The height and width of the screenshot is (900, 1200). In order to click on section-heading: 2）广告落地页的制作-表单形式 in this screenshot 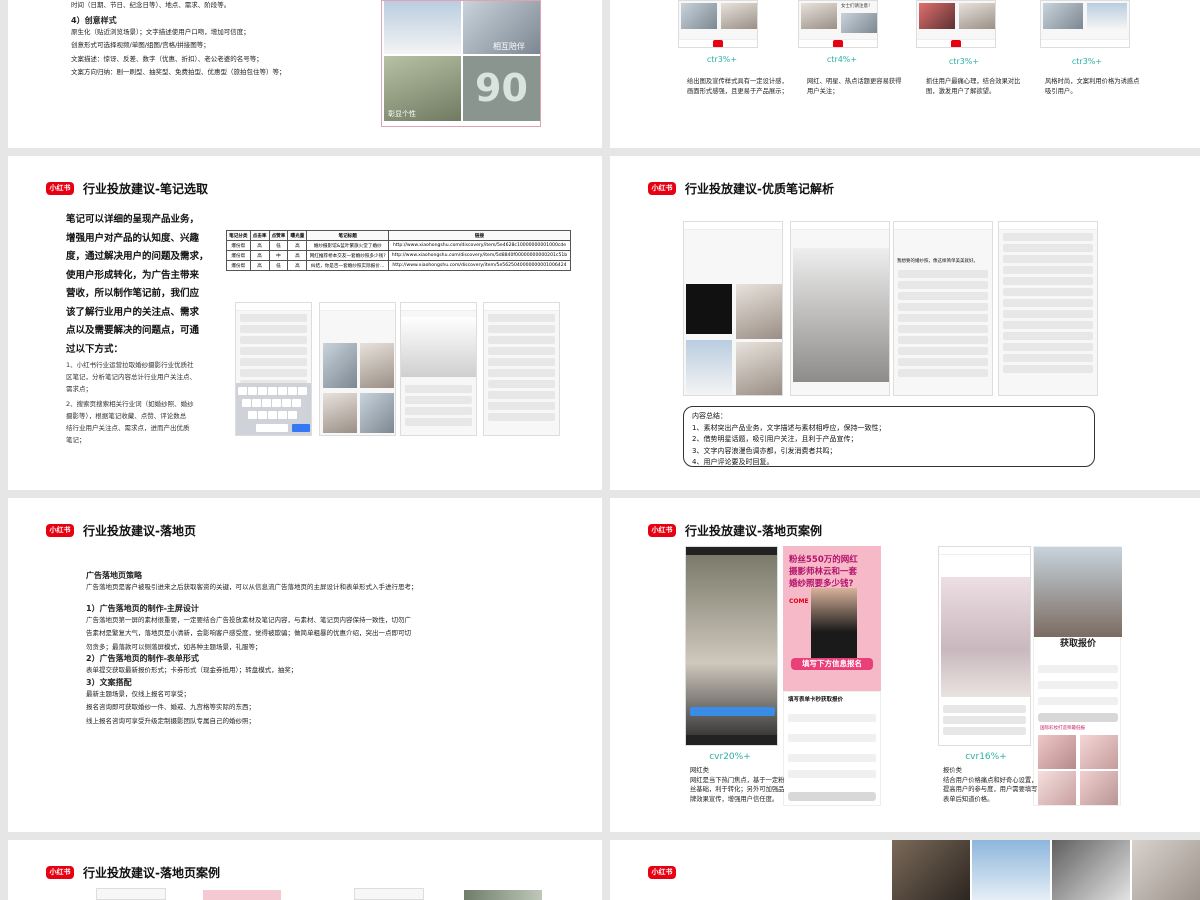, I will do `click(142, 658)`.